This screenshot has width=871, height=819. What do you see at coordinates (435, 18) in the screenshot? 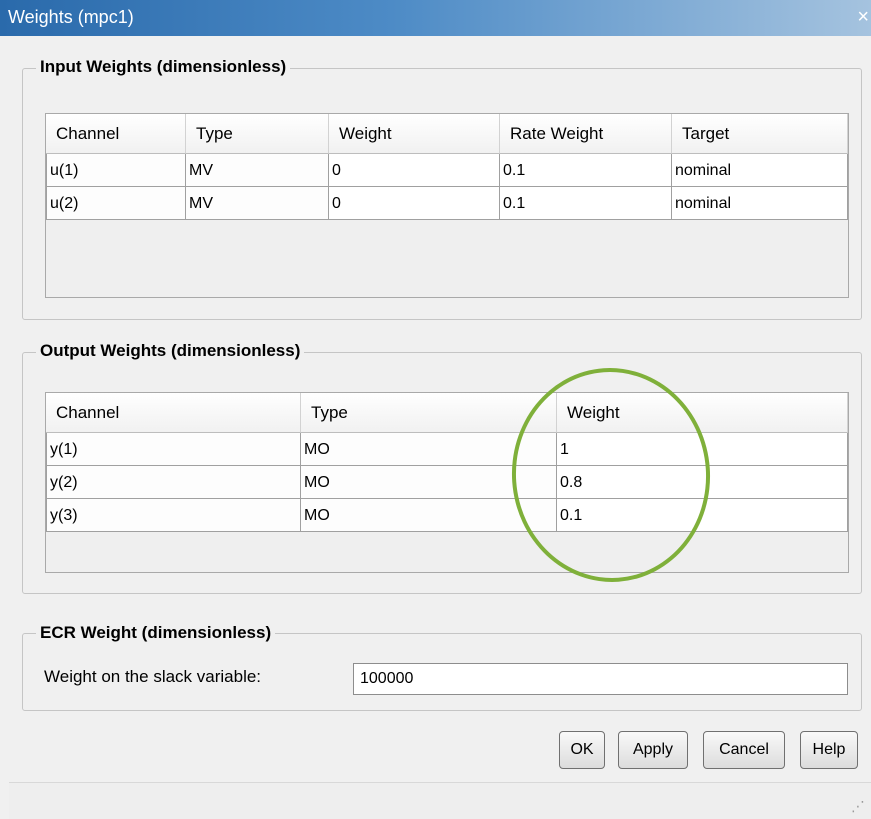
I see `title-bar: Weights (mpc1) ×` at bounding box center [435, 18].